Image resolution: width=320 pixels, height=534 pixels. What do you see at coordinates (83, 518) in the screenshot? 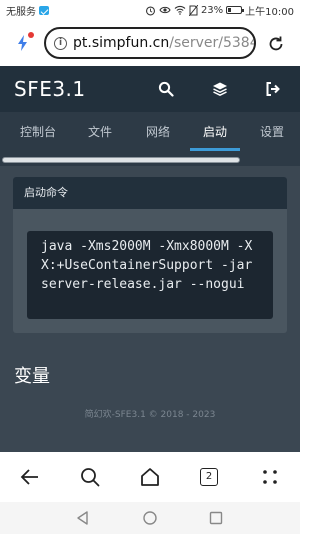
I see `nav-back-icon` at bounding box center [83, 518].